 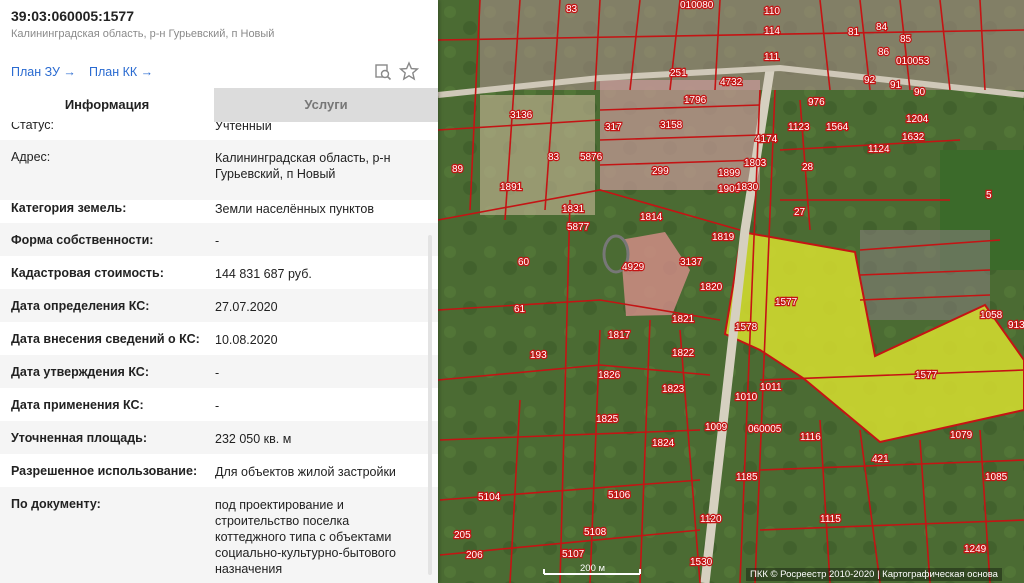 What do you see at coordinates (854, 32) in the screenshot?
I see `parcel-label: 81` at bounding box center [854, 32].